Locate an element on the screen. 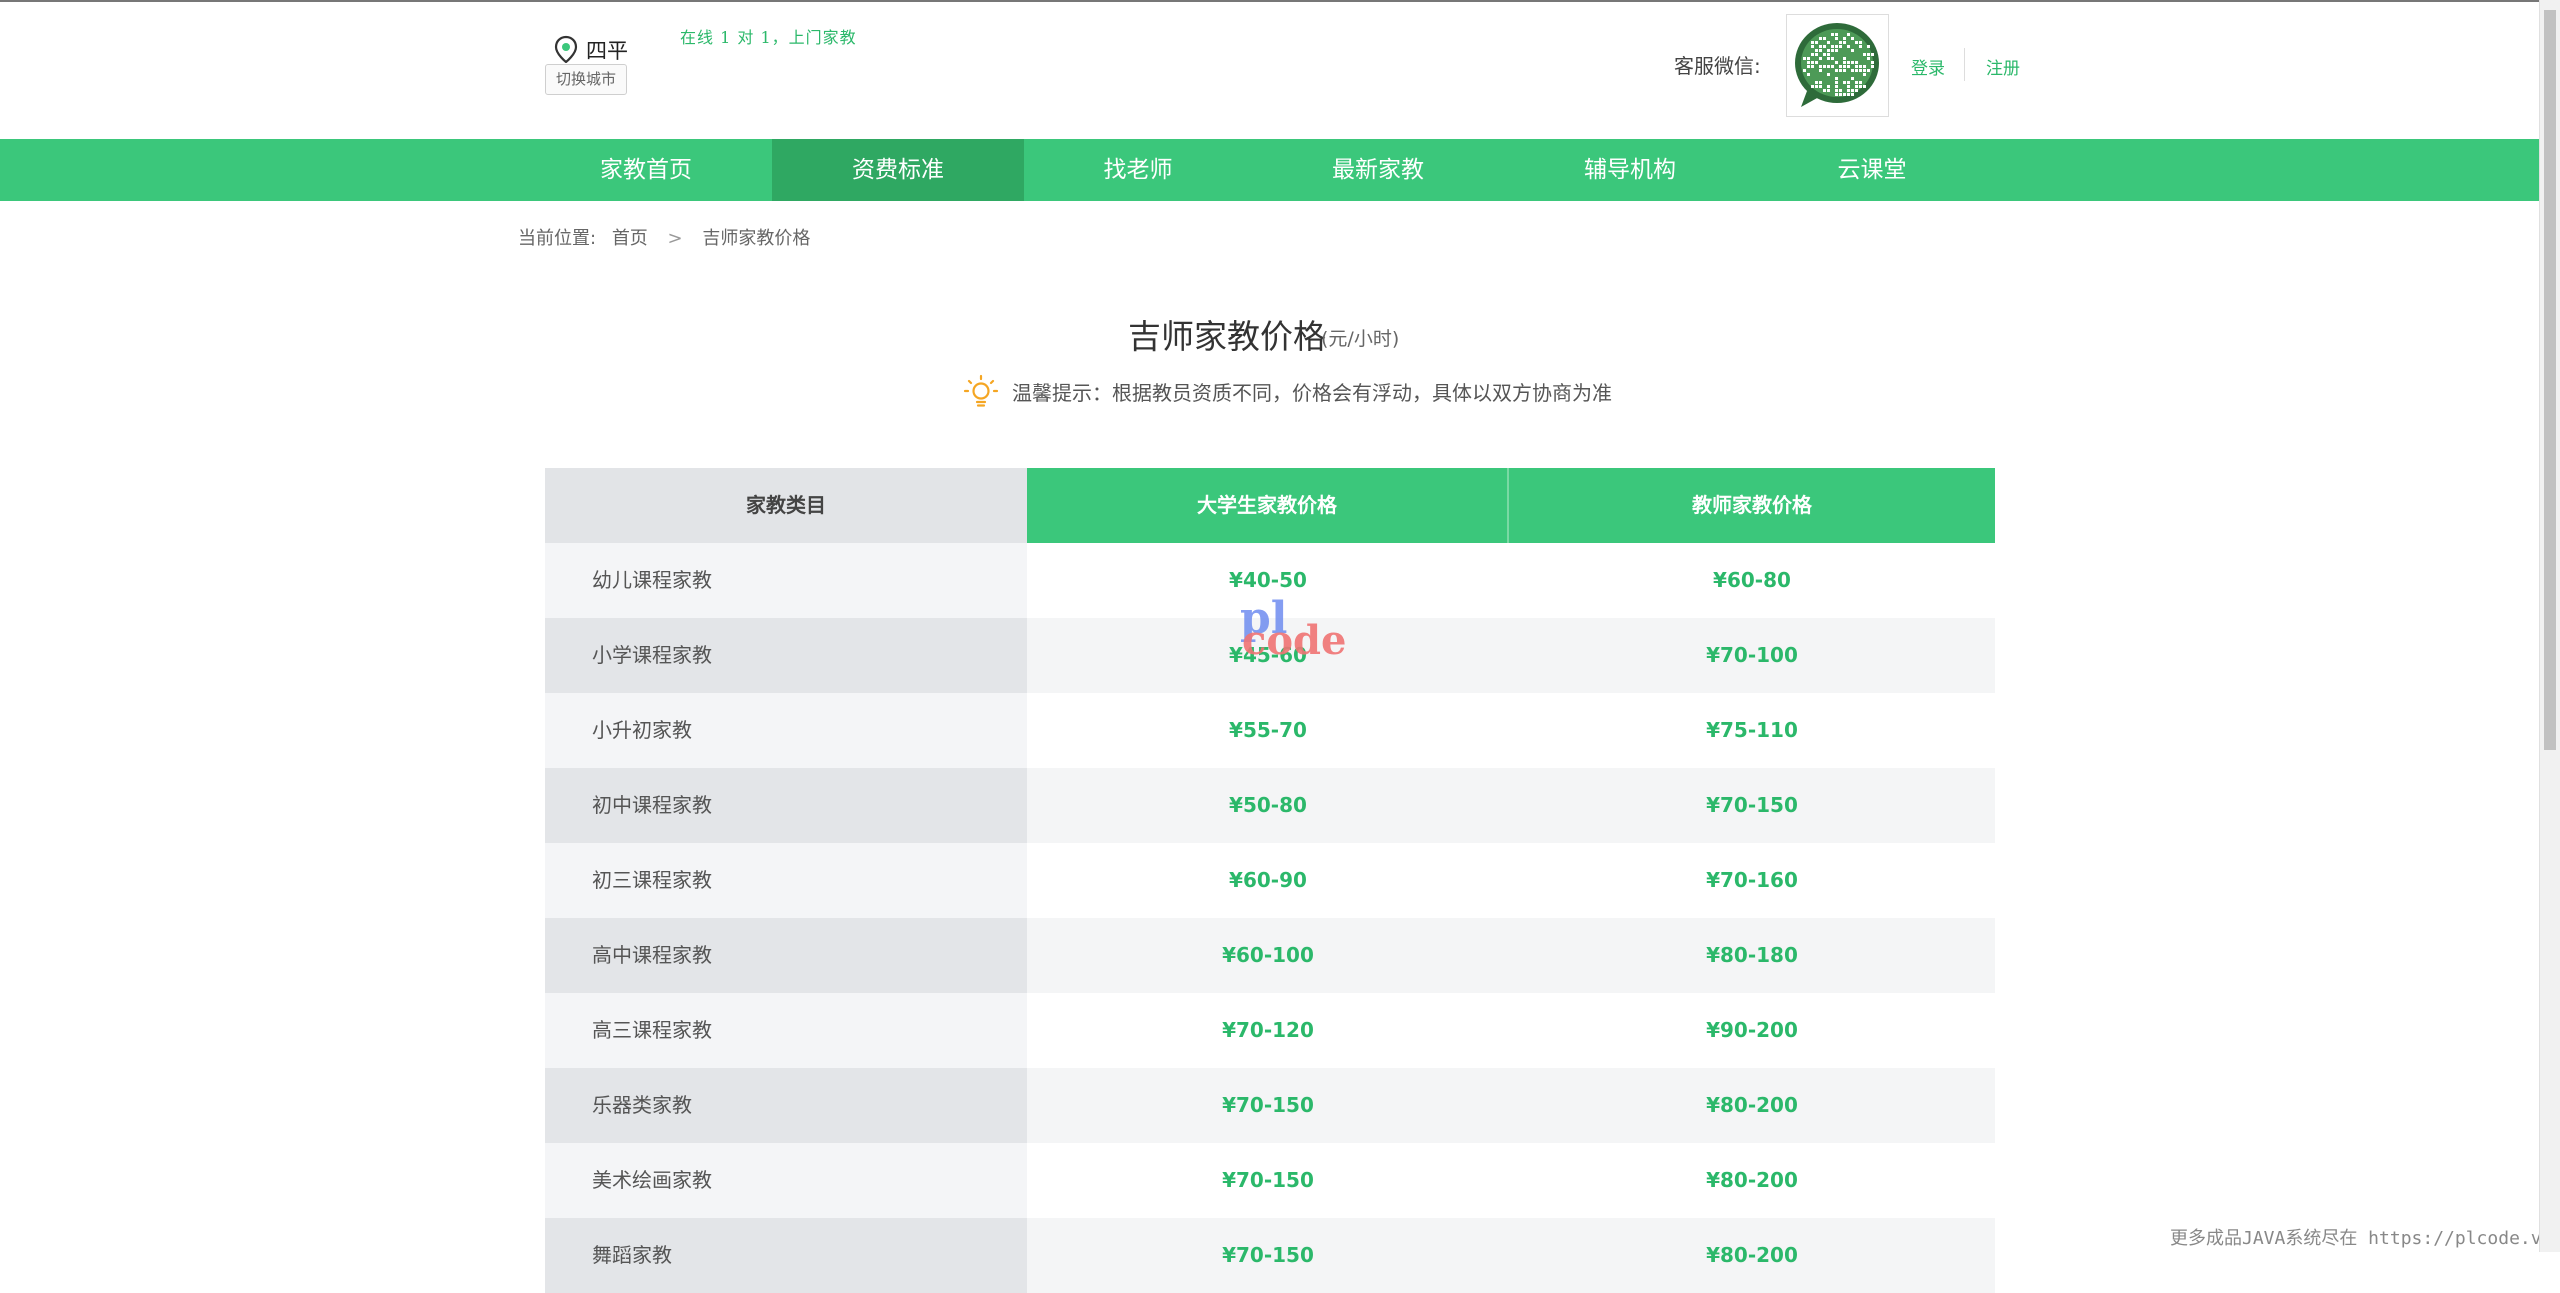 Image resolution: width=2560 pixels, height=1293 pixels. table-row: 舞蹈家教 ¥70-150 ¥80-200 is located at coordinates (1270, 1255).